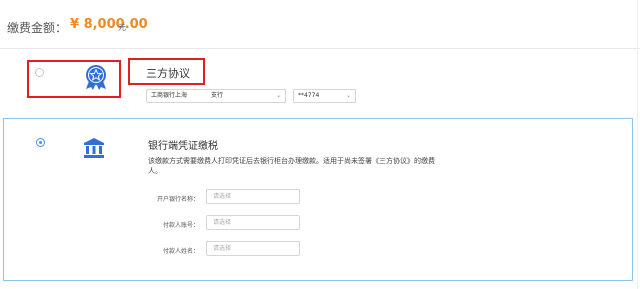 This screenshot has width=640, height=289. I want to click on bank-voucher-title: 银行端凭证缴税, so click(183, 146).